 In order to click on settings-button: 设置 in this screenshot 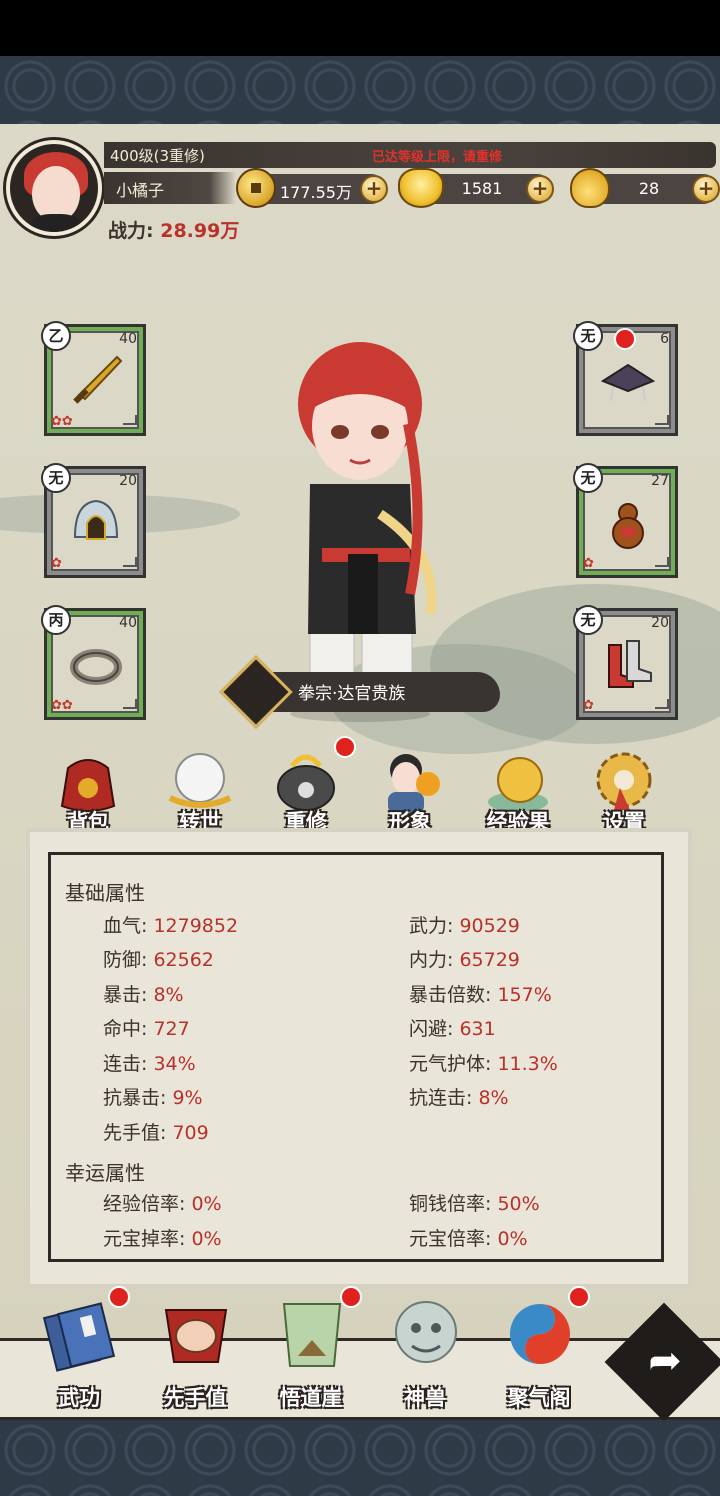, I will do `click(624, 792)`.